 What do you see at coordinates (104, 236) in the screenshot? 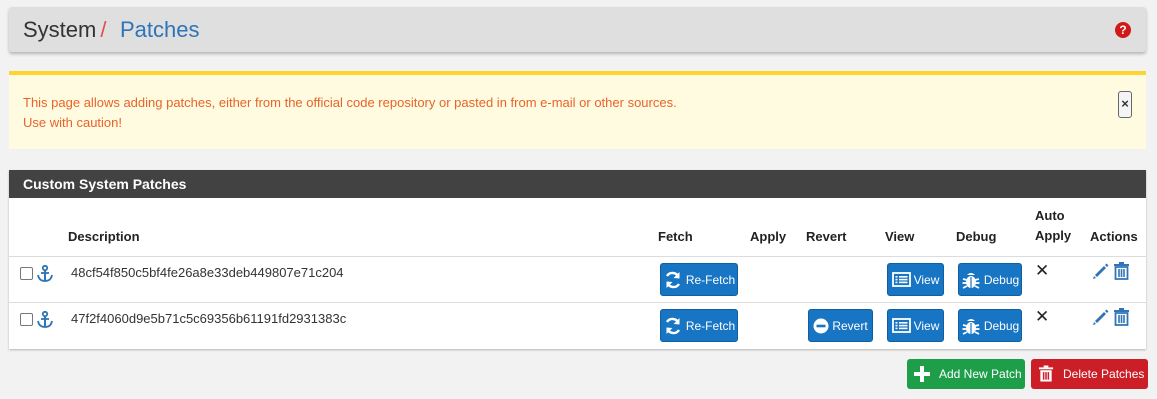
I see `column-header-description: Description` at bounding box center [104, 236].